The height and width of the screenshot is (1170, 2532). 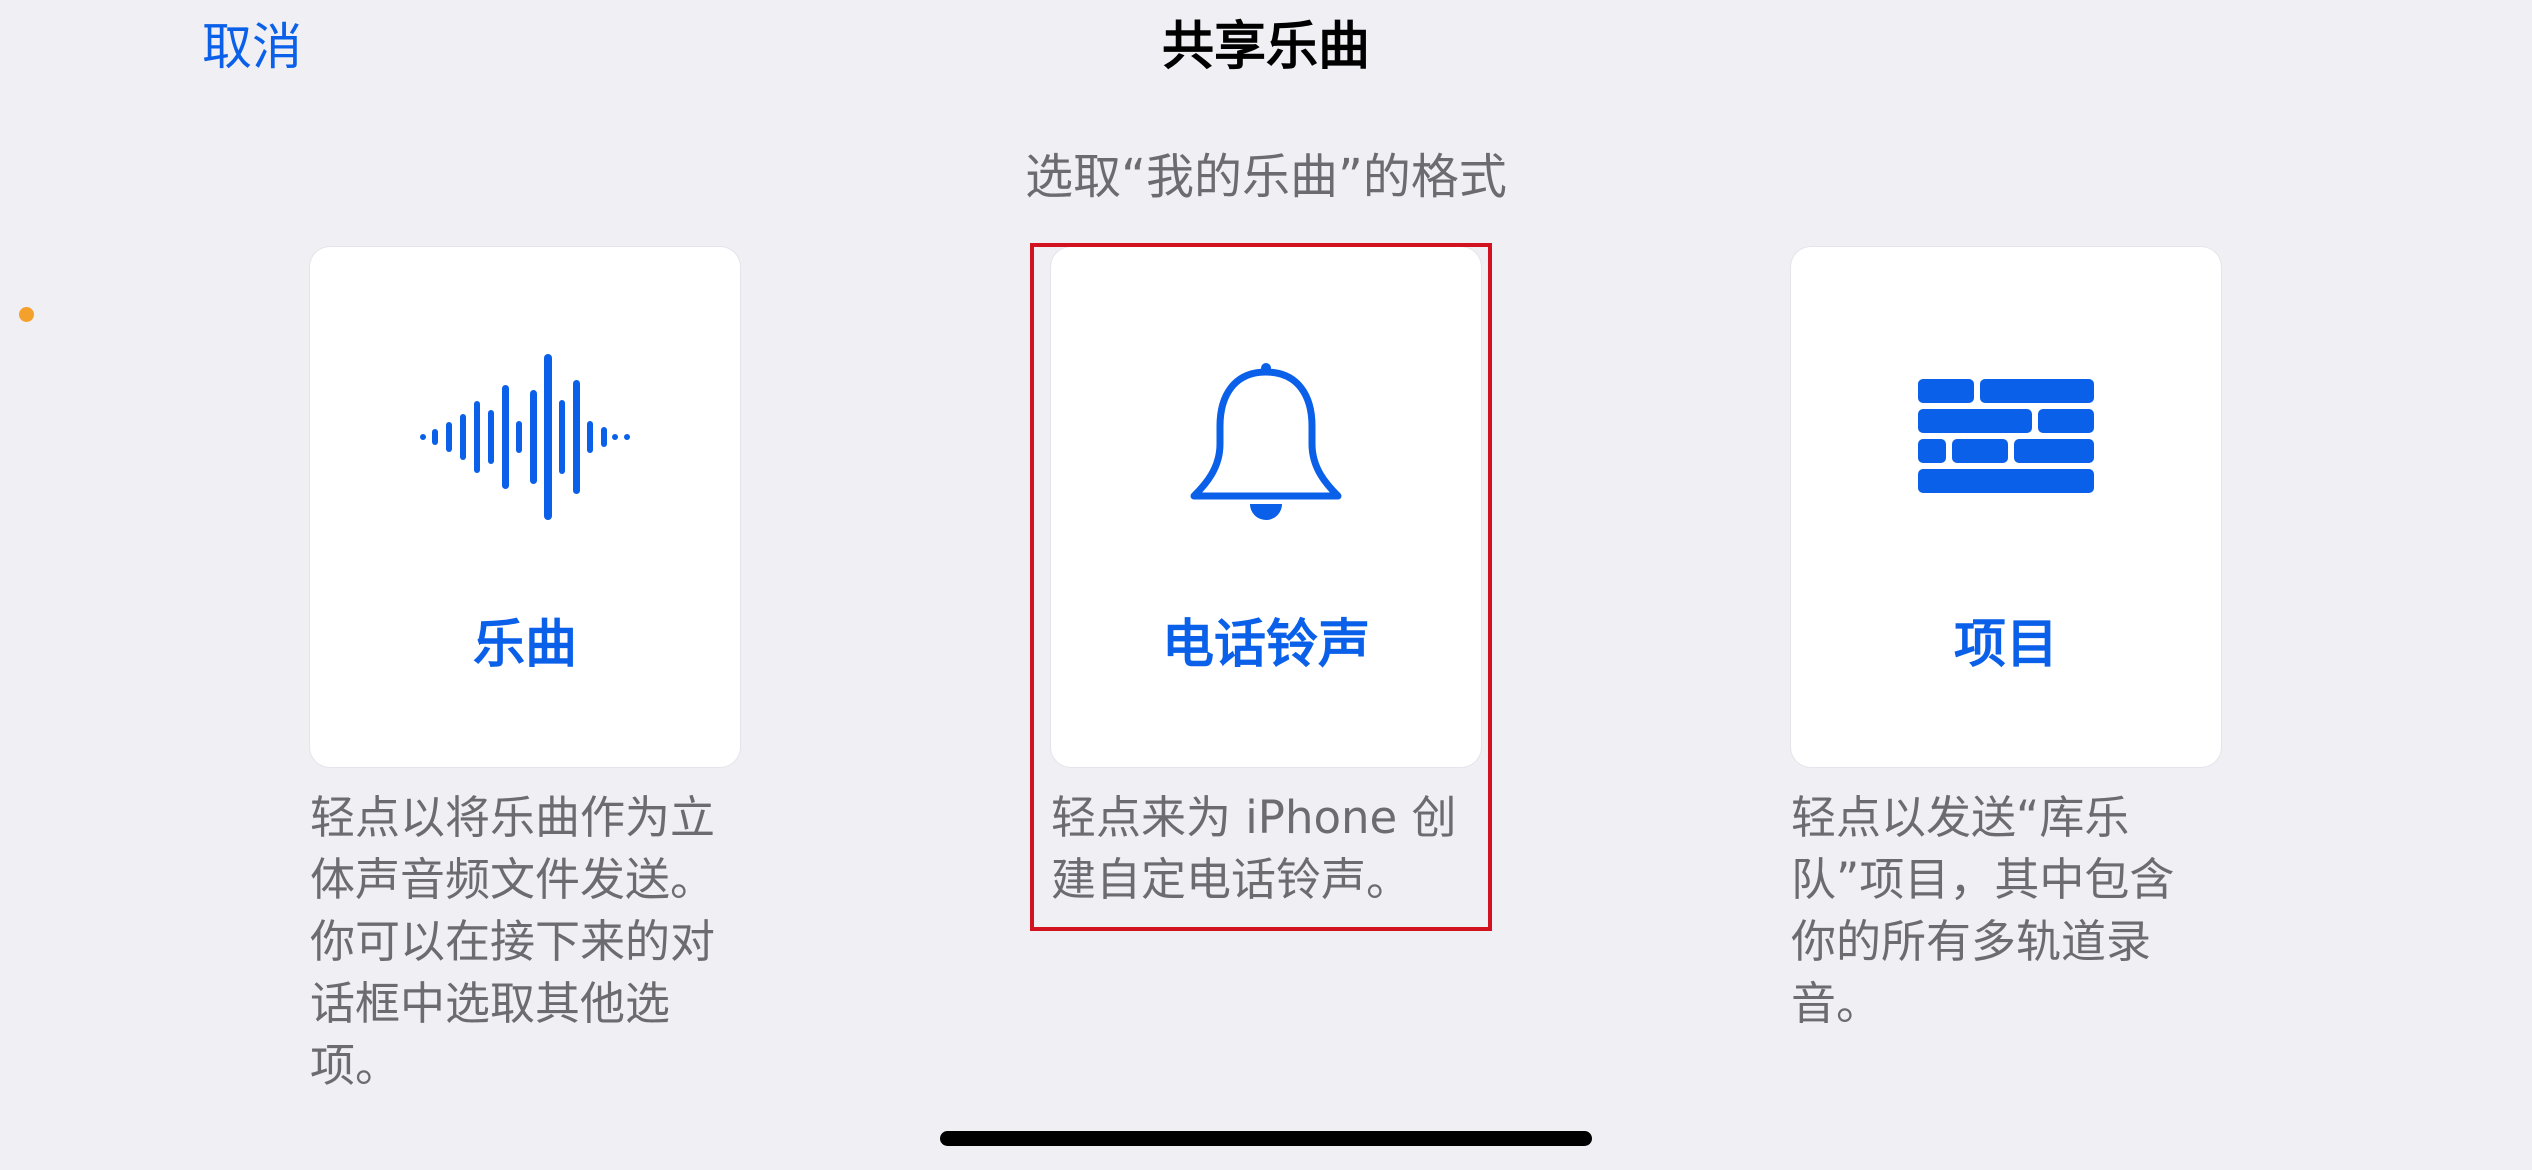 I want to click on option-project: 项目 轻点以发送“库乐队”项目，其中包含你的所有多轨道录音。, so click(x=2006, y=641).